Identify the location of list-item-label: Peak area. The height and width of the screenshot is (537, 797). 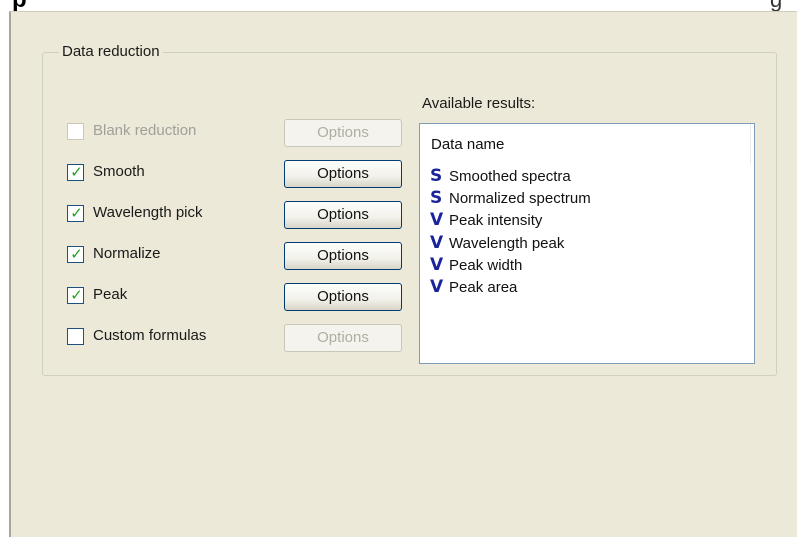
(483, 287).